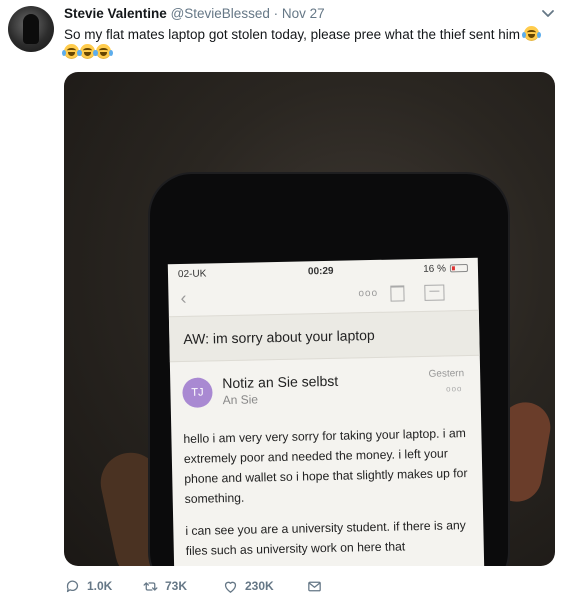  I want to click on user-handle: @StevieBlessed, so click(220, 13).